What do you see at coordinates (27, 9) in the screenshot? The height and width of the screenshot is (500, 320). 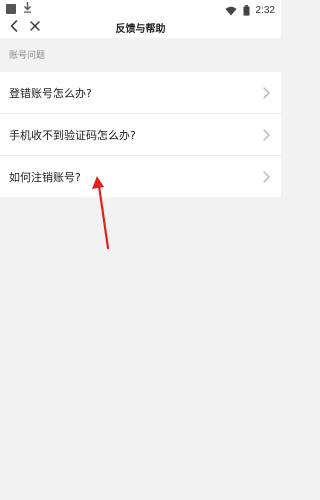 I see `download-icon` at bounding box center [27, 9].